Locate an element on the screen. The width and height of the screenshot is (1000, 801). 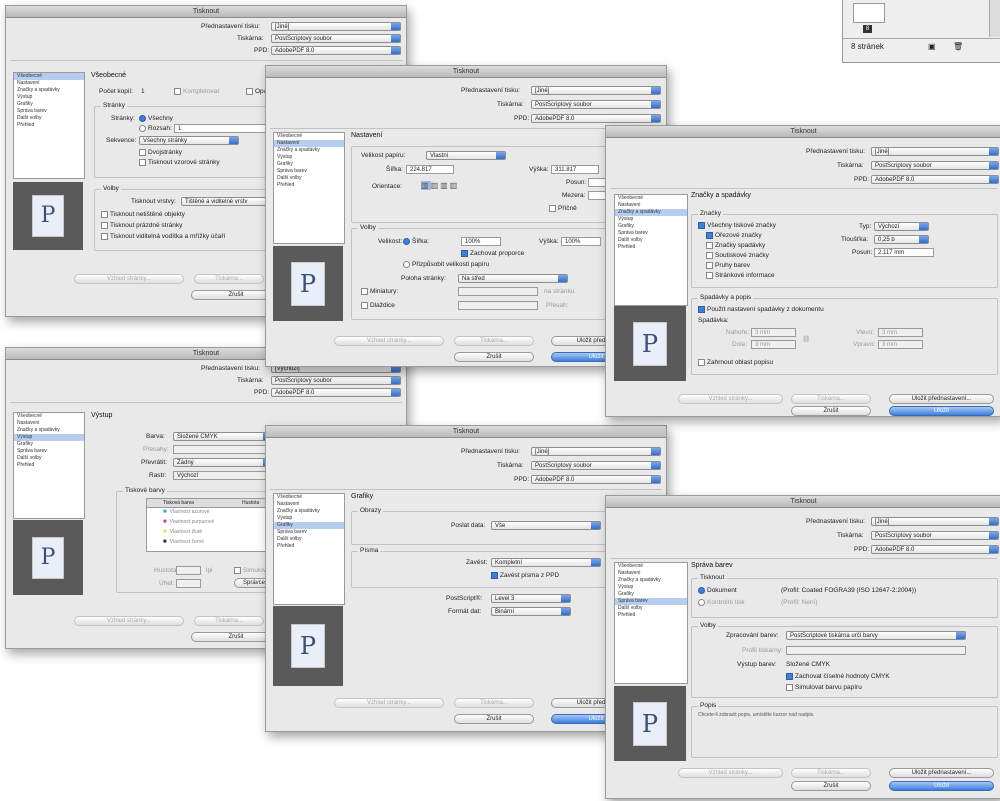
use-document-bleed-checkbox: Použít nastavení spadávky z dokumentu is located at coordinates (765, 309).